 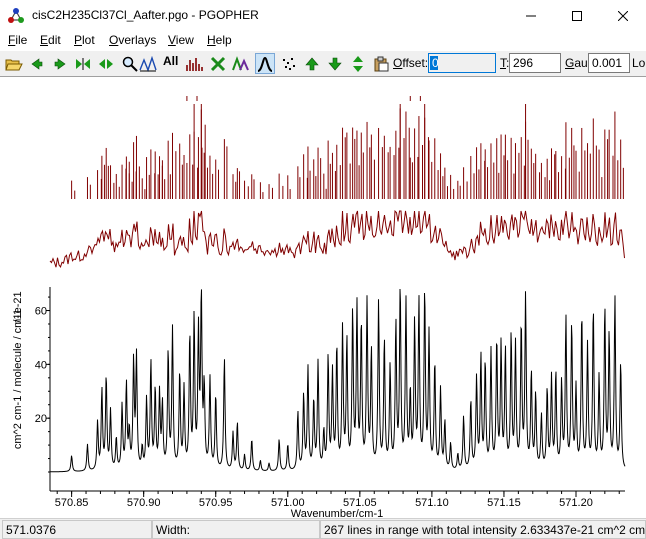 I want to click on arrow-right-icon, so click(x=60, y=63).